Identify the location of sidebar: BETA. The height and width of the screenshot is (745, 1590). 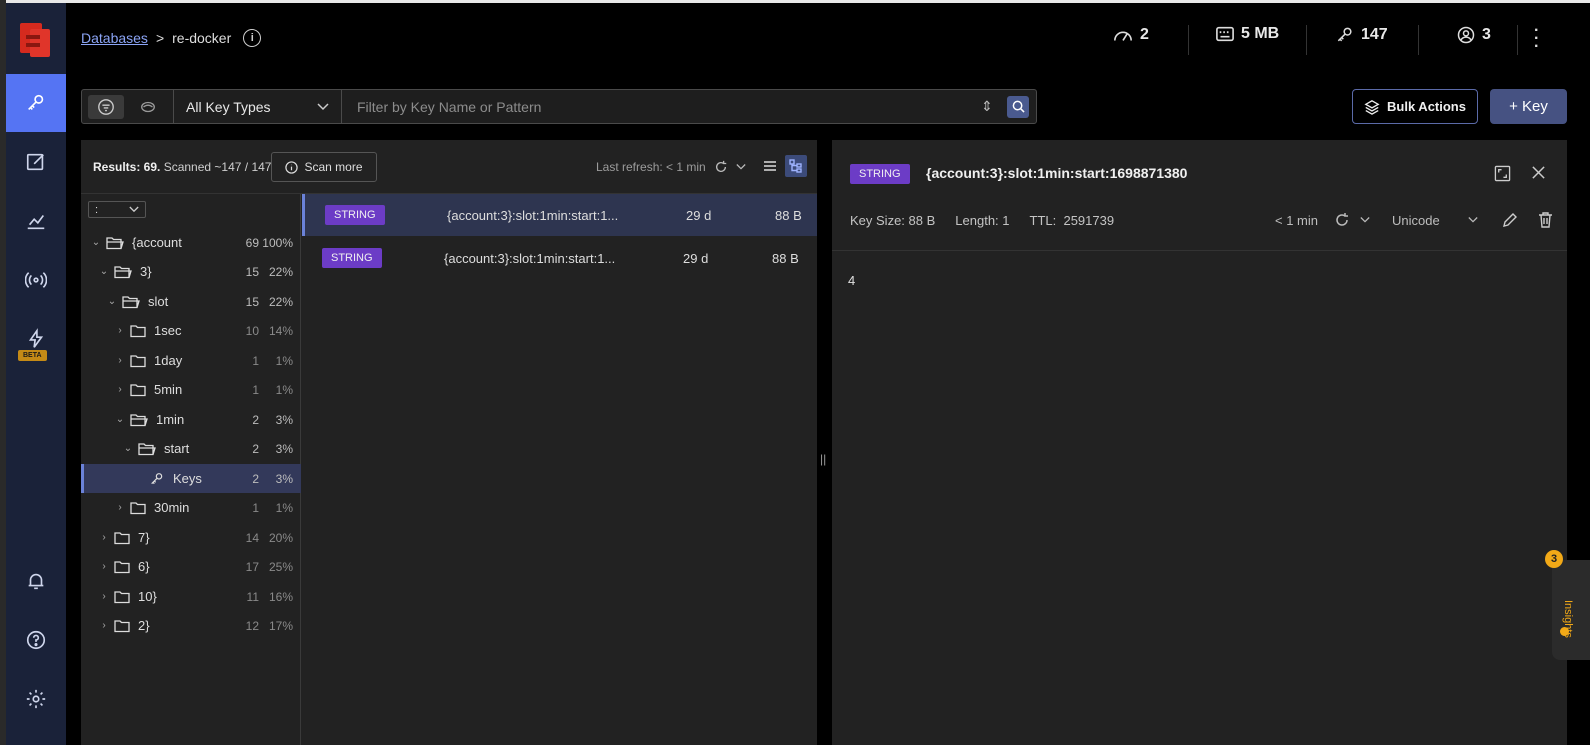
(36, 374).